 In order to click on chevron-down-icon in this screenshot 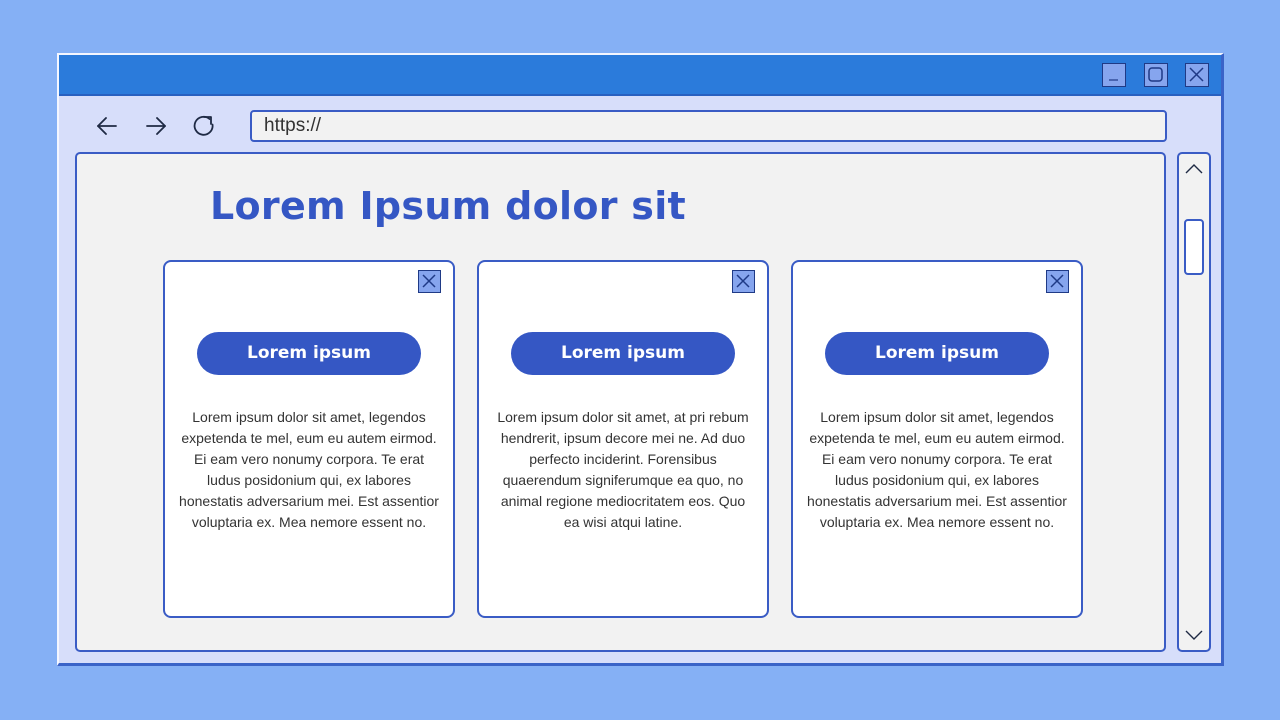, I will do `click(1194, 635)`.